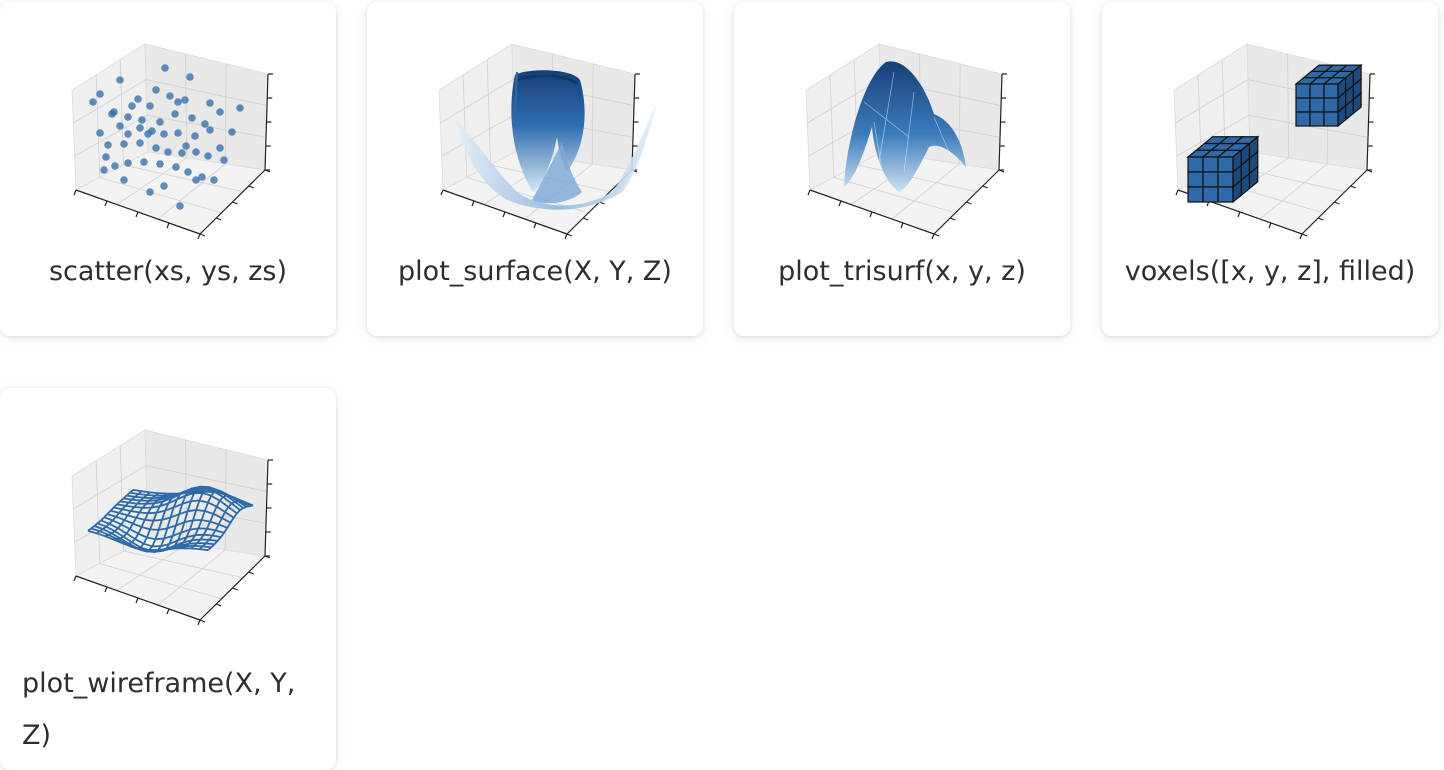  What do you see at coordinates (168, 271) in the screenshot?
I see `card-caption: scatter(xs, ys, zs)` at bounding box center [168, 271].